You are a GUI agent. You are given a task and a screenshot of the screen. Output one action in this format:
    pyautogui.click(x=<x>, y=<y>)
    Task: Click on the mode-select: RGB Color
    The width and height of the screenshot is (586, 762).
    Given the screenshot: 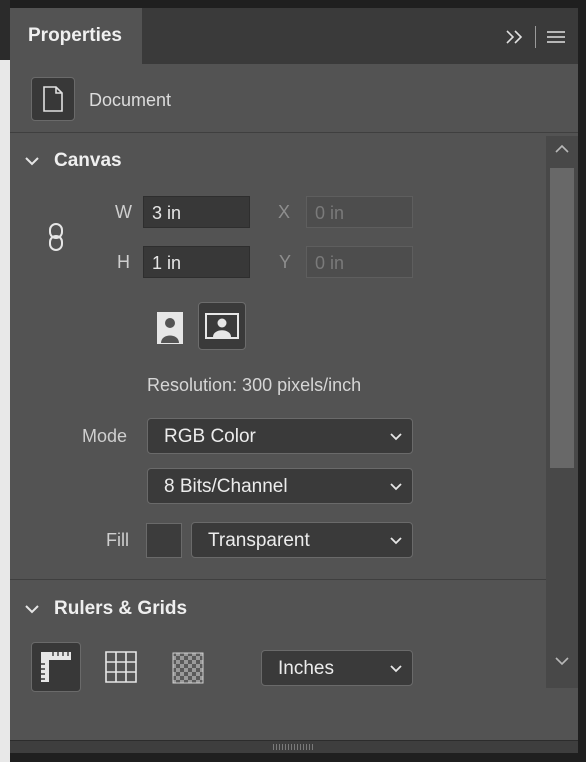 What is the action you would take?
    pyautogui.click(x=280, y=436)
    